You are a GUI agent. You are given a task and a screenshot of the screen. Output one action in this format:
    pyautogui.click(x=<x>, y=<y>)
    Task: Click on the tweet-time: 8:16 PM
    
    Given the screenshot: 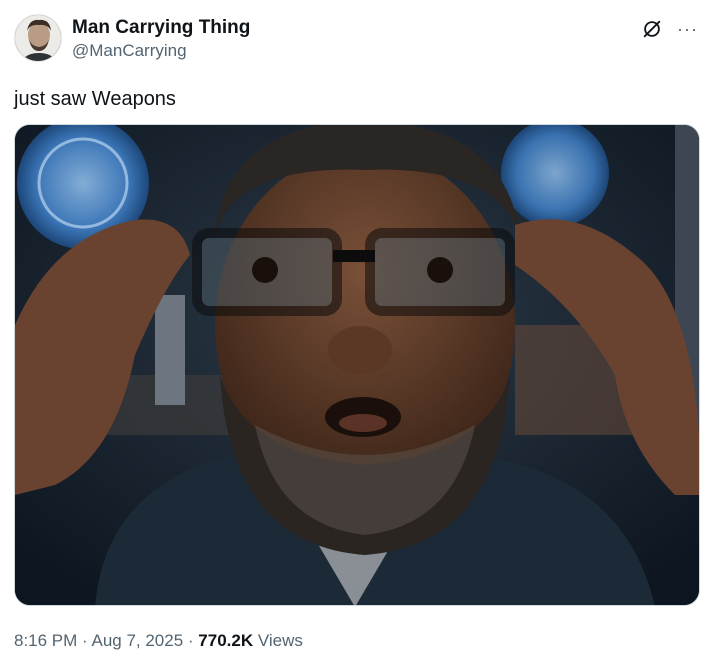 What is the action you would take?
    pyautogui.click(x=45, y=640)
    